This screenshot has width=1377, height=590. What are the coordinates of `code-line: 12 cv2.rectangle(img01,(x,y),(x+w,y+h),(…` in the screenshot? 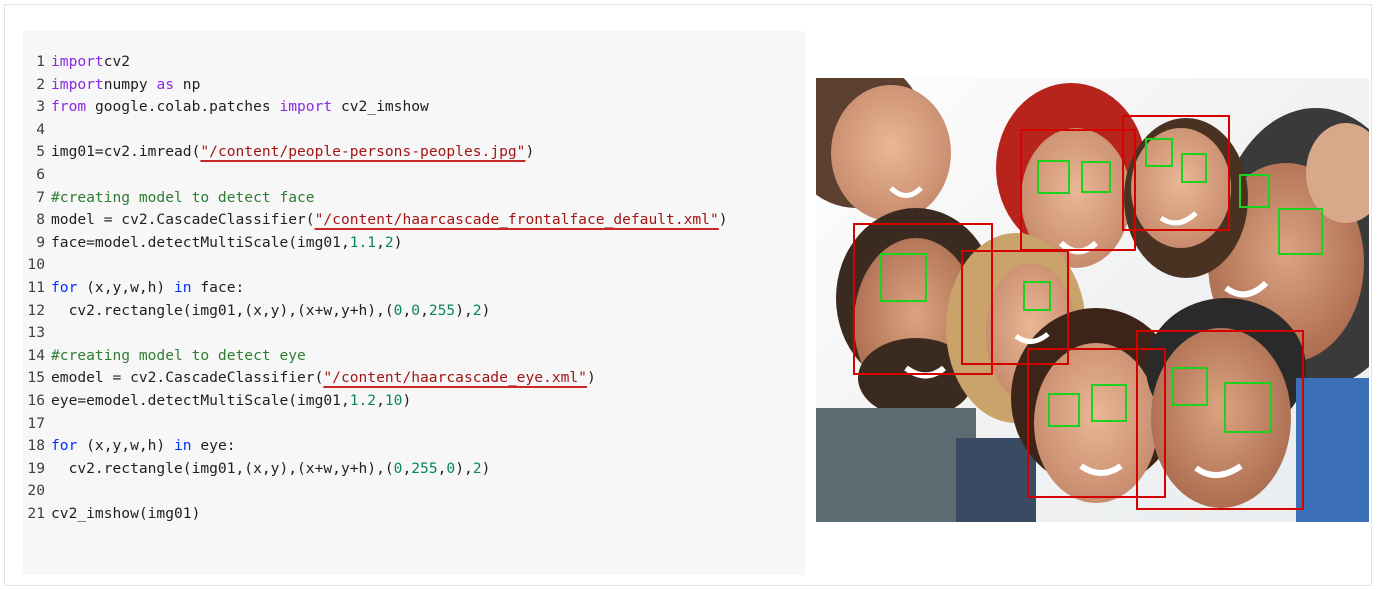 It's located at (414, 311).